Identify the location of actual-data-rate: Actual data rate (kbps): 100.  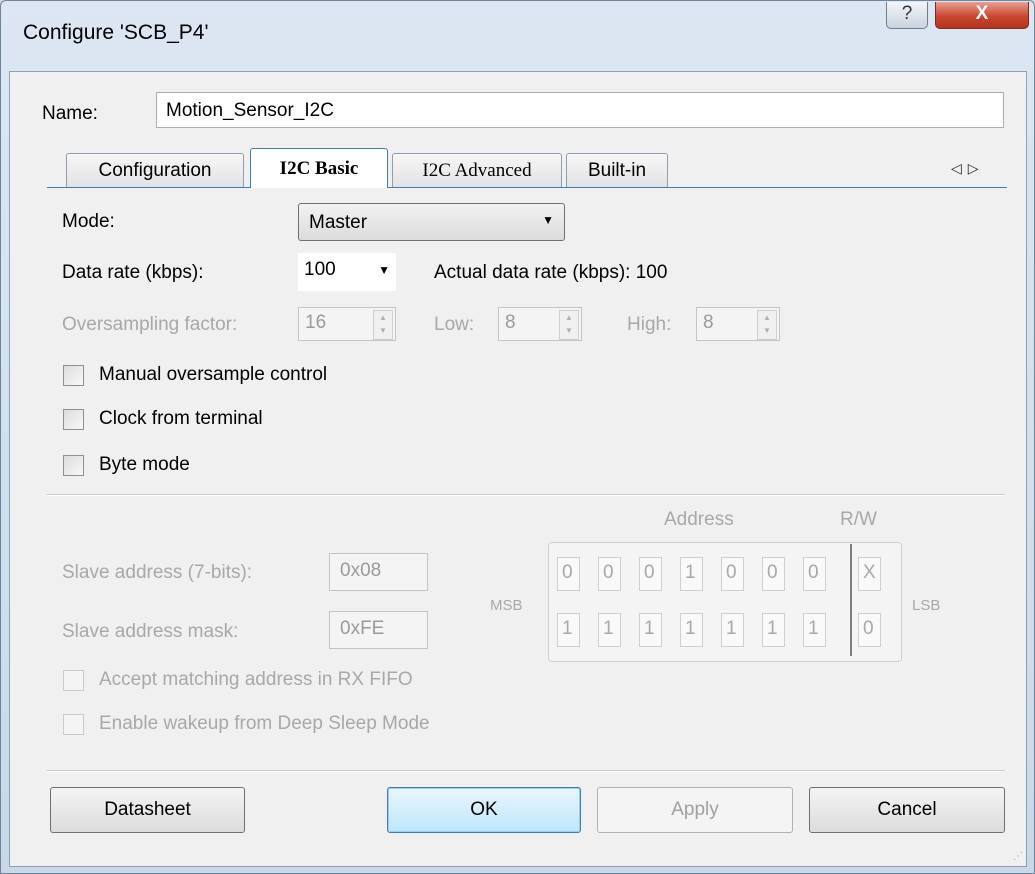
(551, 272).